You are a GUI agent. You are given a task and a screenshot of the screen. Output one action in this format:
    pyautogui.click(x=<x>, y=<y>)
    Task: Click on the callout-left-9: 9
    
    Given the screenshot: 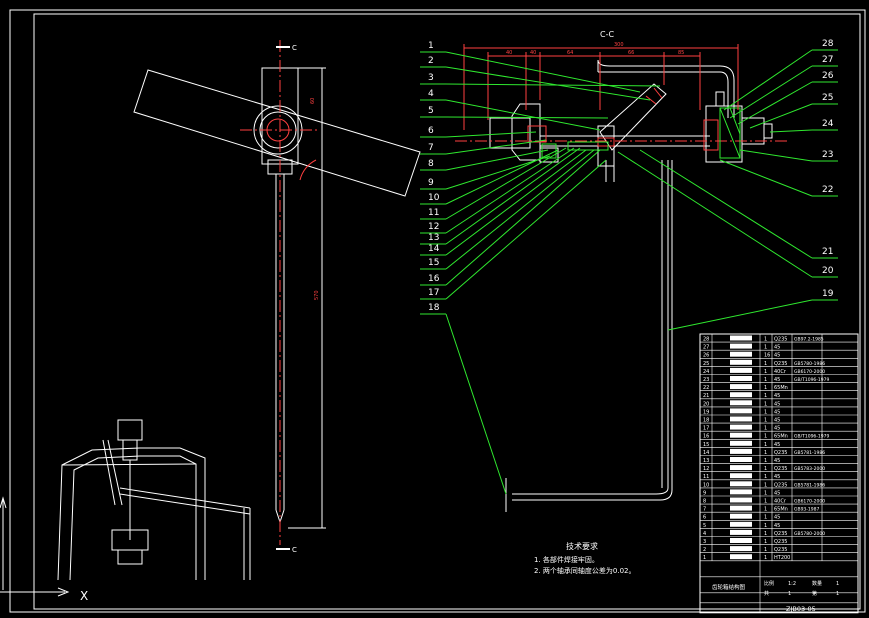 What is the action you would take?
    pyautogui.click(x=431, y=183)
    